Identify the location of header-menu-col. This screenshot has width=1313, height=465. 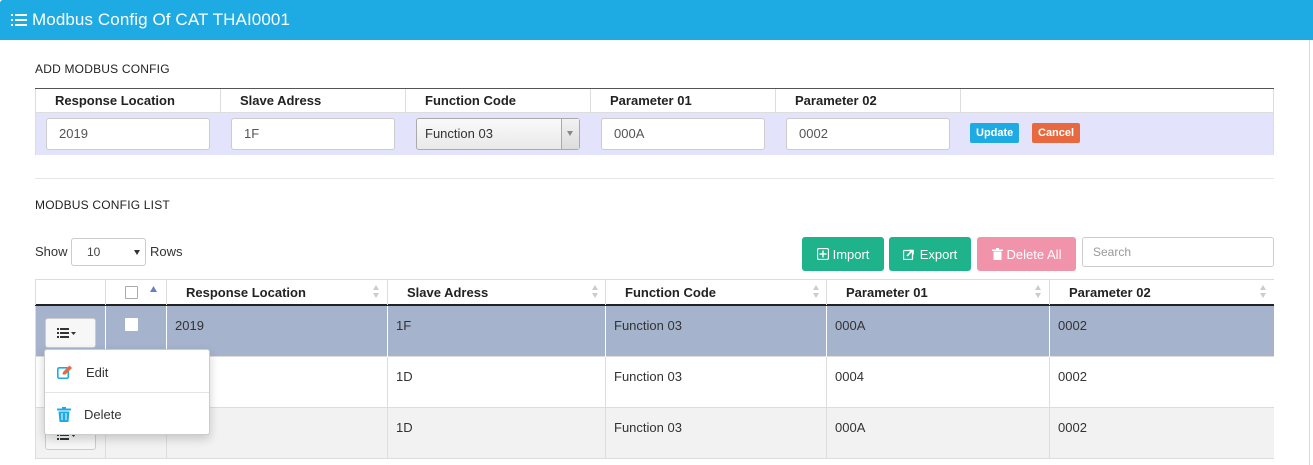
(70, 292).